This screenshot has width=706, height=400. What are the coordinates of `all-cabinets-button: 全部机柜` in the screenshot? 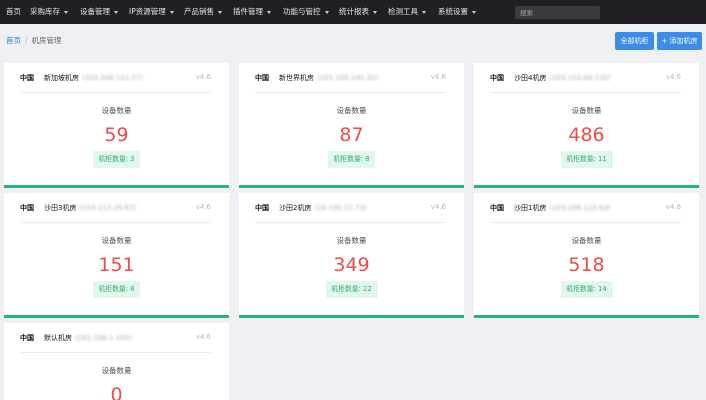 It's located at (634, 41).